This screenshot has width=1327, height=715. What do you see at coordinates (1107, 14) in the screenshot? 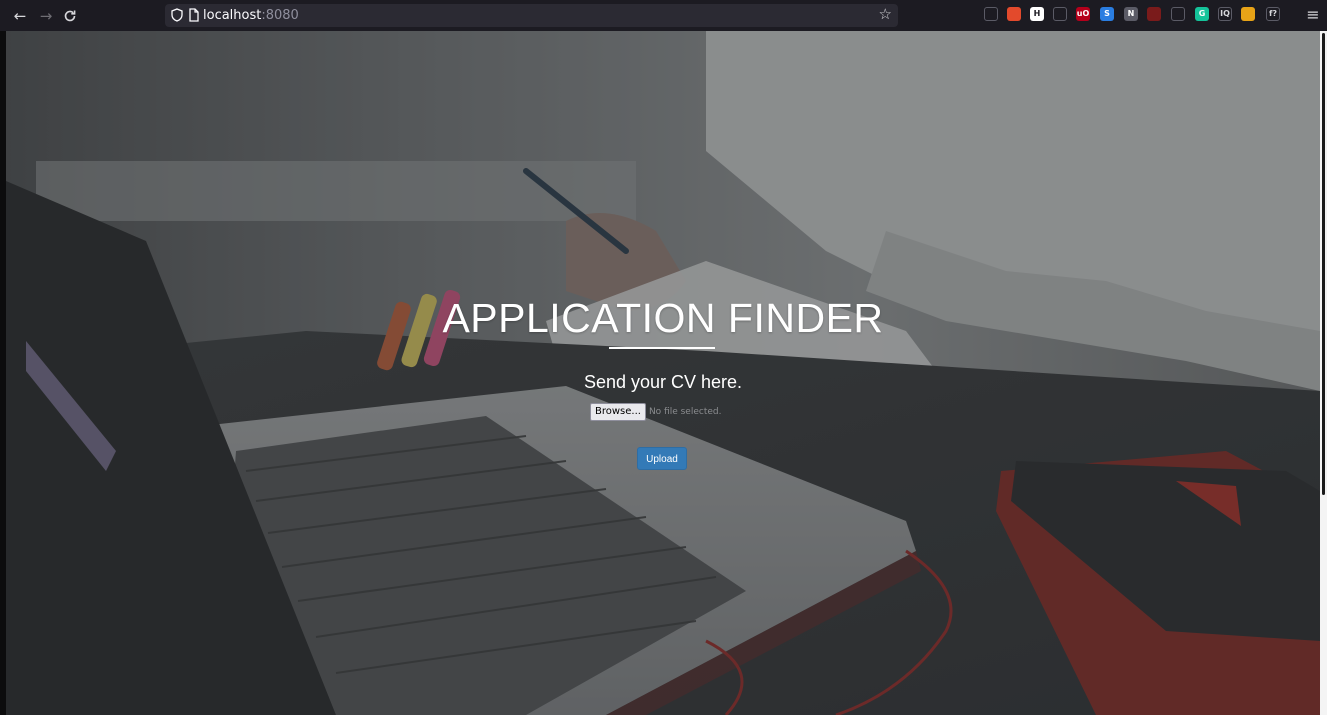
I see `ext-s-icon: S` at bounding box center [1107, 14].